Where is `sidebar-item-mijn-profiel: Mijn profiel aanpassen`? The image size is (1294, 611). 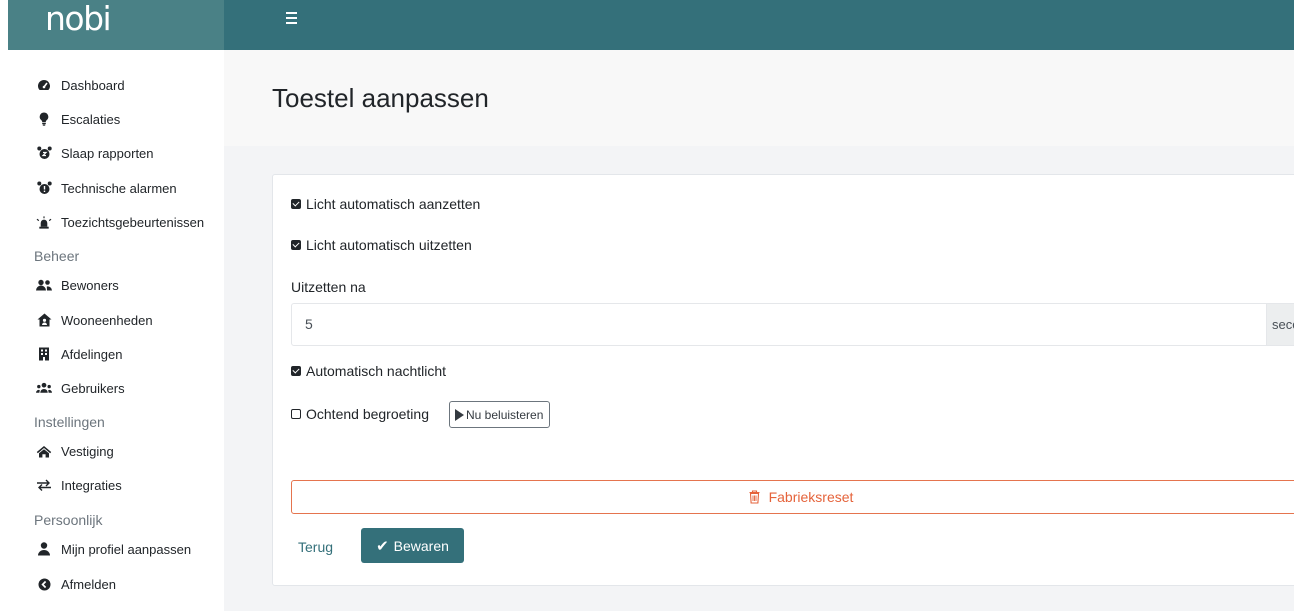
sidebar-item-mijn-profiel: Mijn profiel aanpassen is located at coordinates (113, 549).